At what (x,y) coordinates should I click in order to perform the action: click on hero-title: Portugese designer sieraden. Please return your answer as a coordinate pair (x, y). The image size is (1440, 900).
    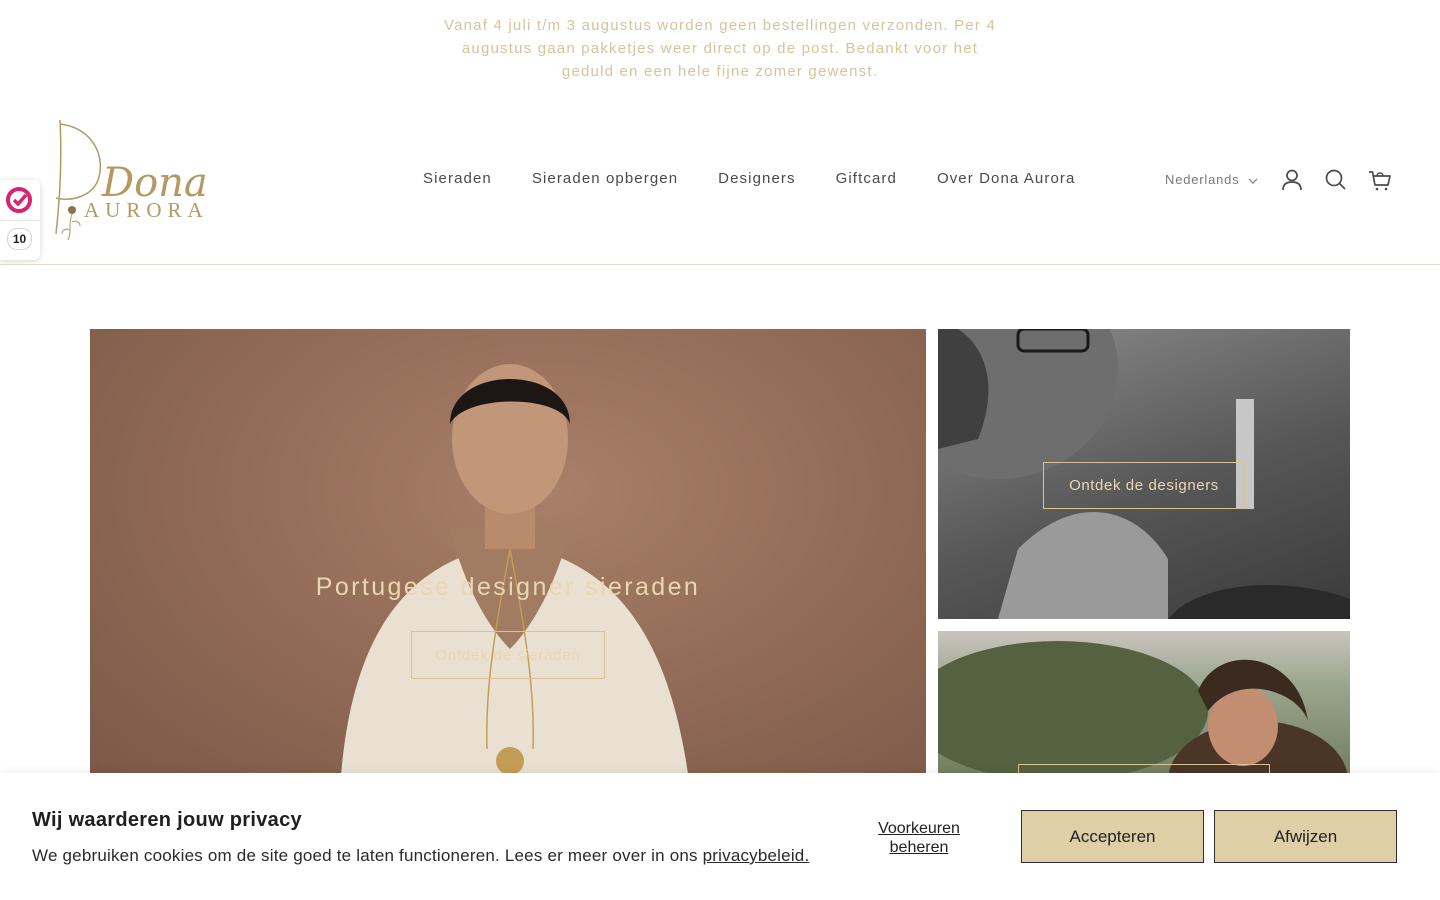
    Looking at the image, I should click on (508, 587).